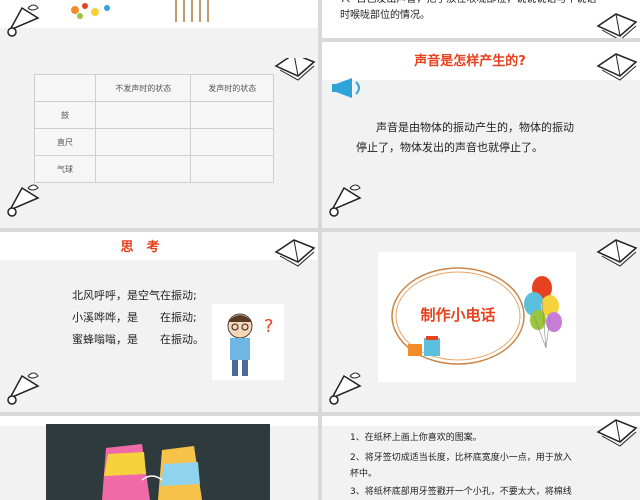  Describe the element at coordinates (65, 169) in the screenshot. I see `table-row-label: 气球` at that location.